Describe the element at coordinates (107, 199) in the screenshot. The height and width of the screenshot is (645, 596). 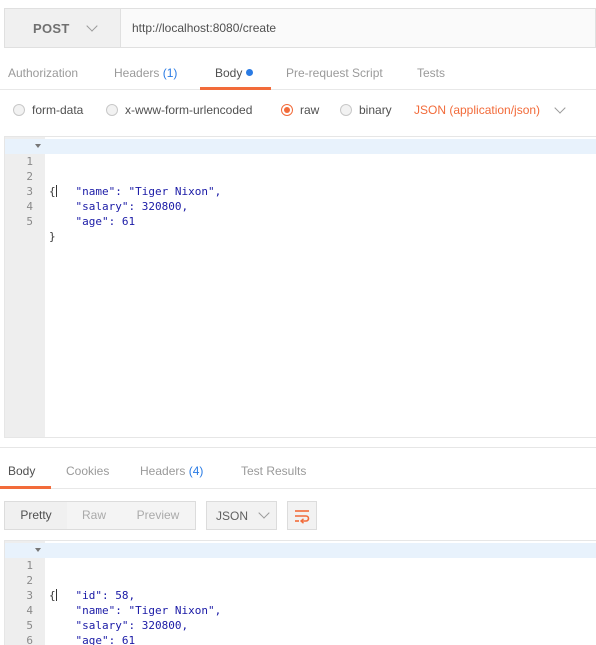
I see `code-line: 3 "salary": 320800,` at that location.